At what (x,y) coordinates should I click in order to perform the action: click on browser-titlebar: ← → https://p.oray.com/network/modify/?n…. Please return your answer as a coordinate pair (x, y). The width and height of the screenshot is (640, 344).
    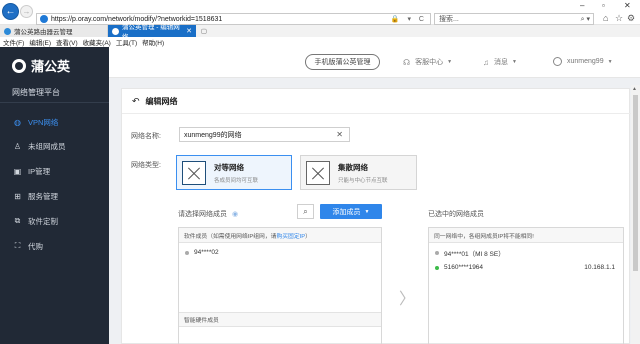
    Looking at the image, I should click on (320, 12).